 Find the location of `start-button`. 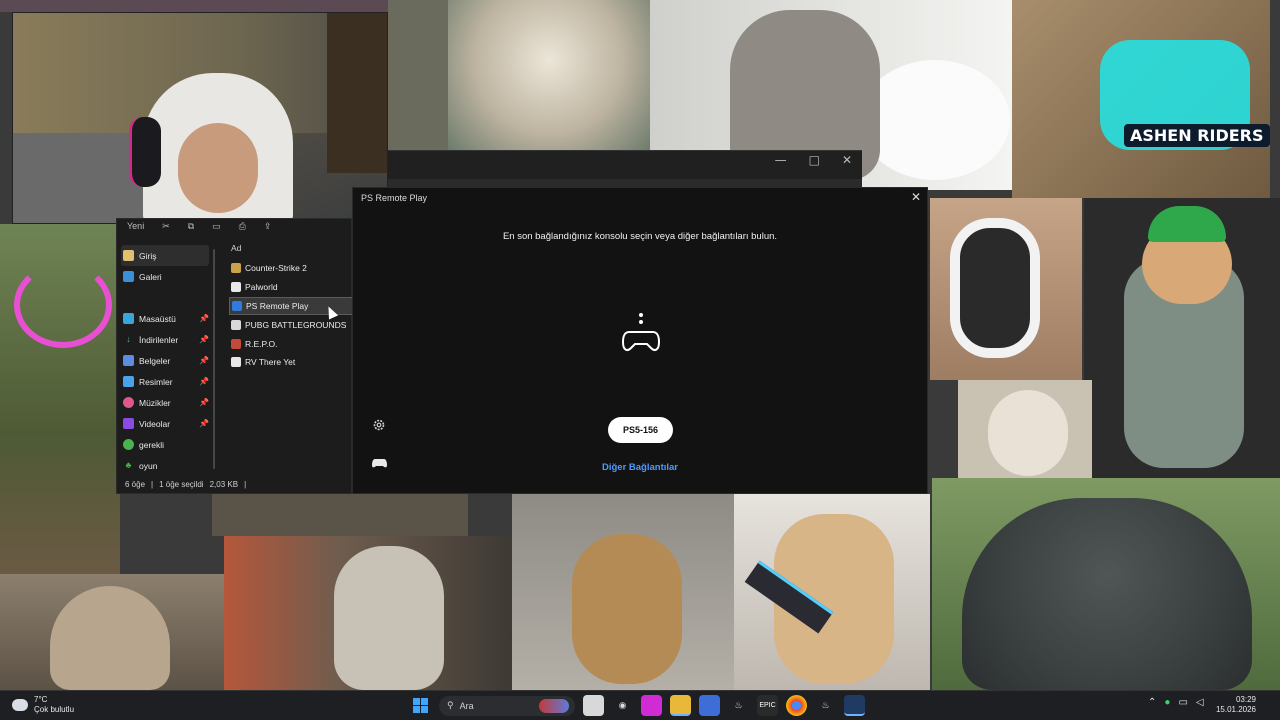

start-button is located at coordinates (420, 705).